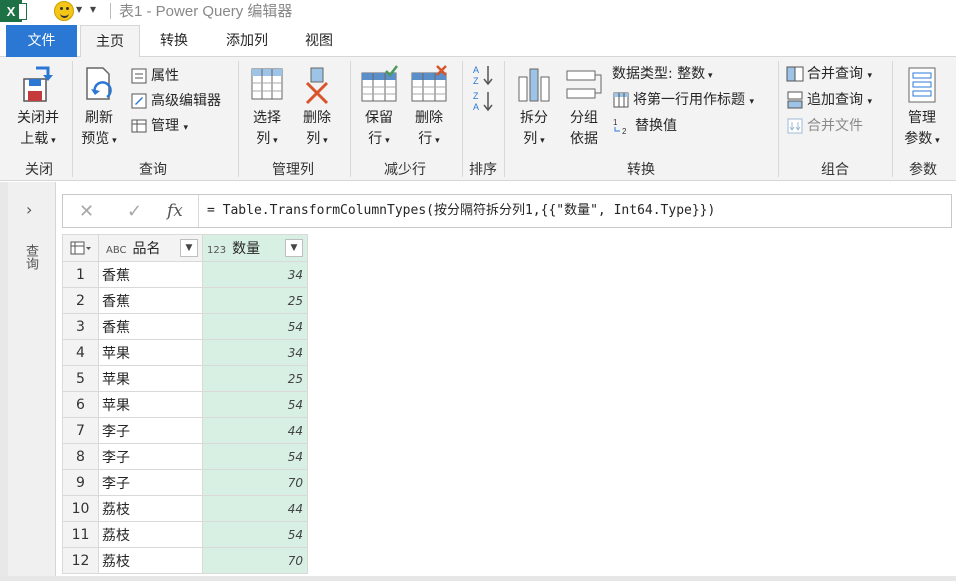 The height and width of the screenshot is (581, 956). Describe the element at coordinates (39, 170) in the screenshot. I see `group-label-close: 关闭` at that location.